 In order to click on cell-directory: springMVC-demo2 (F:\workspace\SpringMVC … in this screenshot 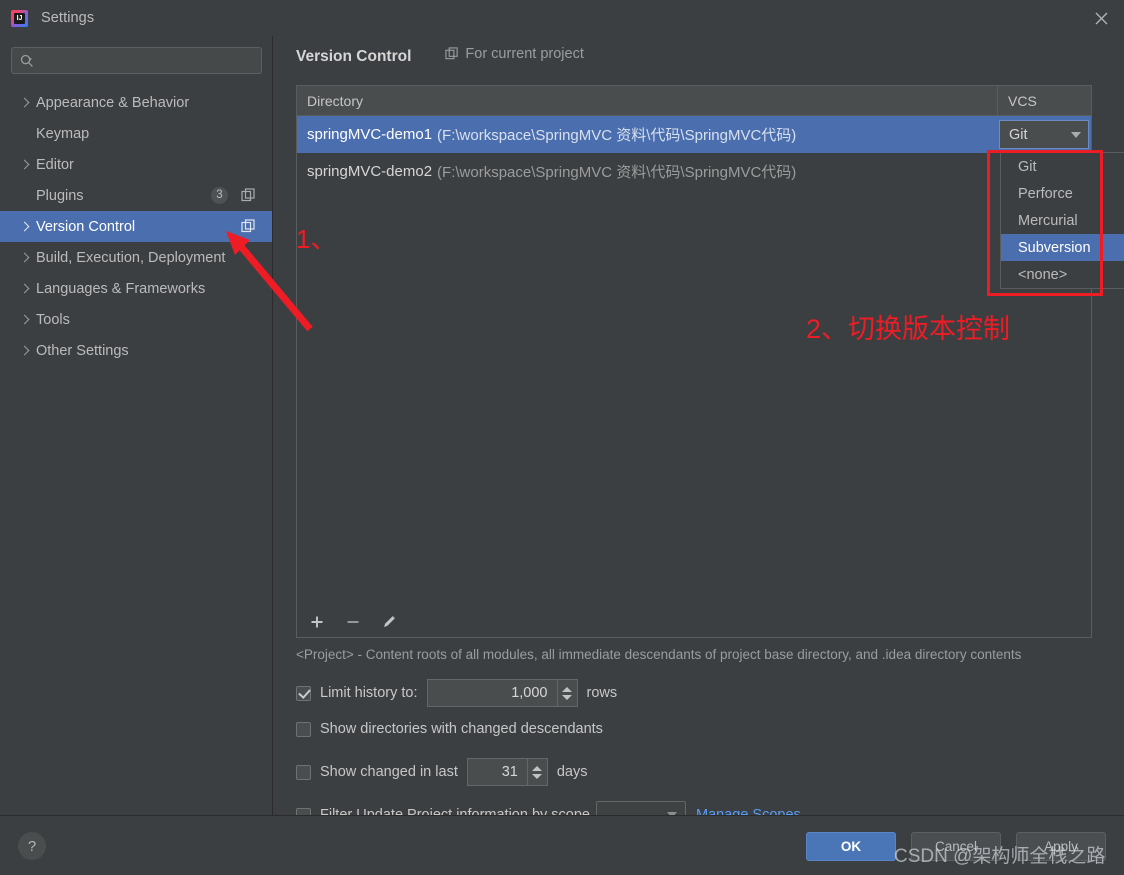, I will do `click(647, 171)`.